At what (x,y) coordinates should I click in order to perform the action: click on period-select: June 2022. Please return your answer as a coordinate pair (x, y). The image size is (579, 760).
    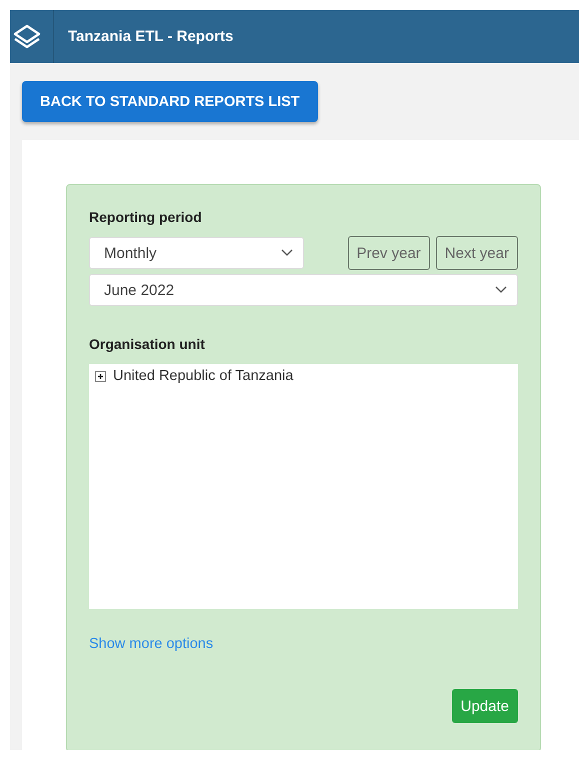
    Looking at the image, I should click on (303, 290).